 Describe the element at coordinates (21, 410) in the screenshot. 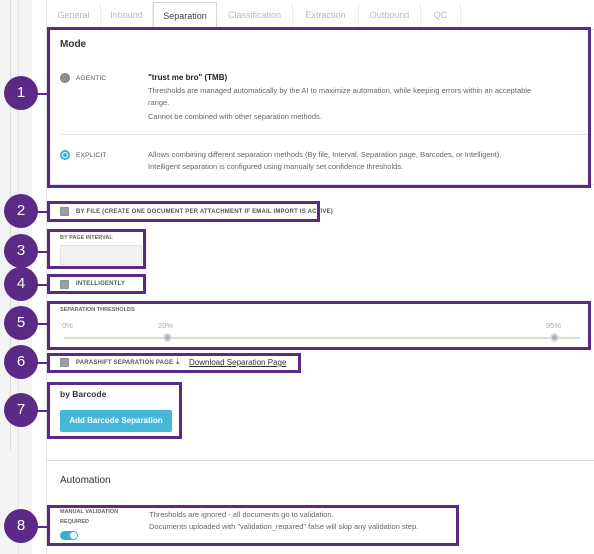

I see `callout-badge-7: 7` at that location.